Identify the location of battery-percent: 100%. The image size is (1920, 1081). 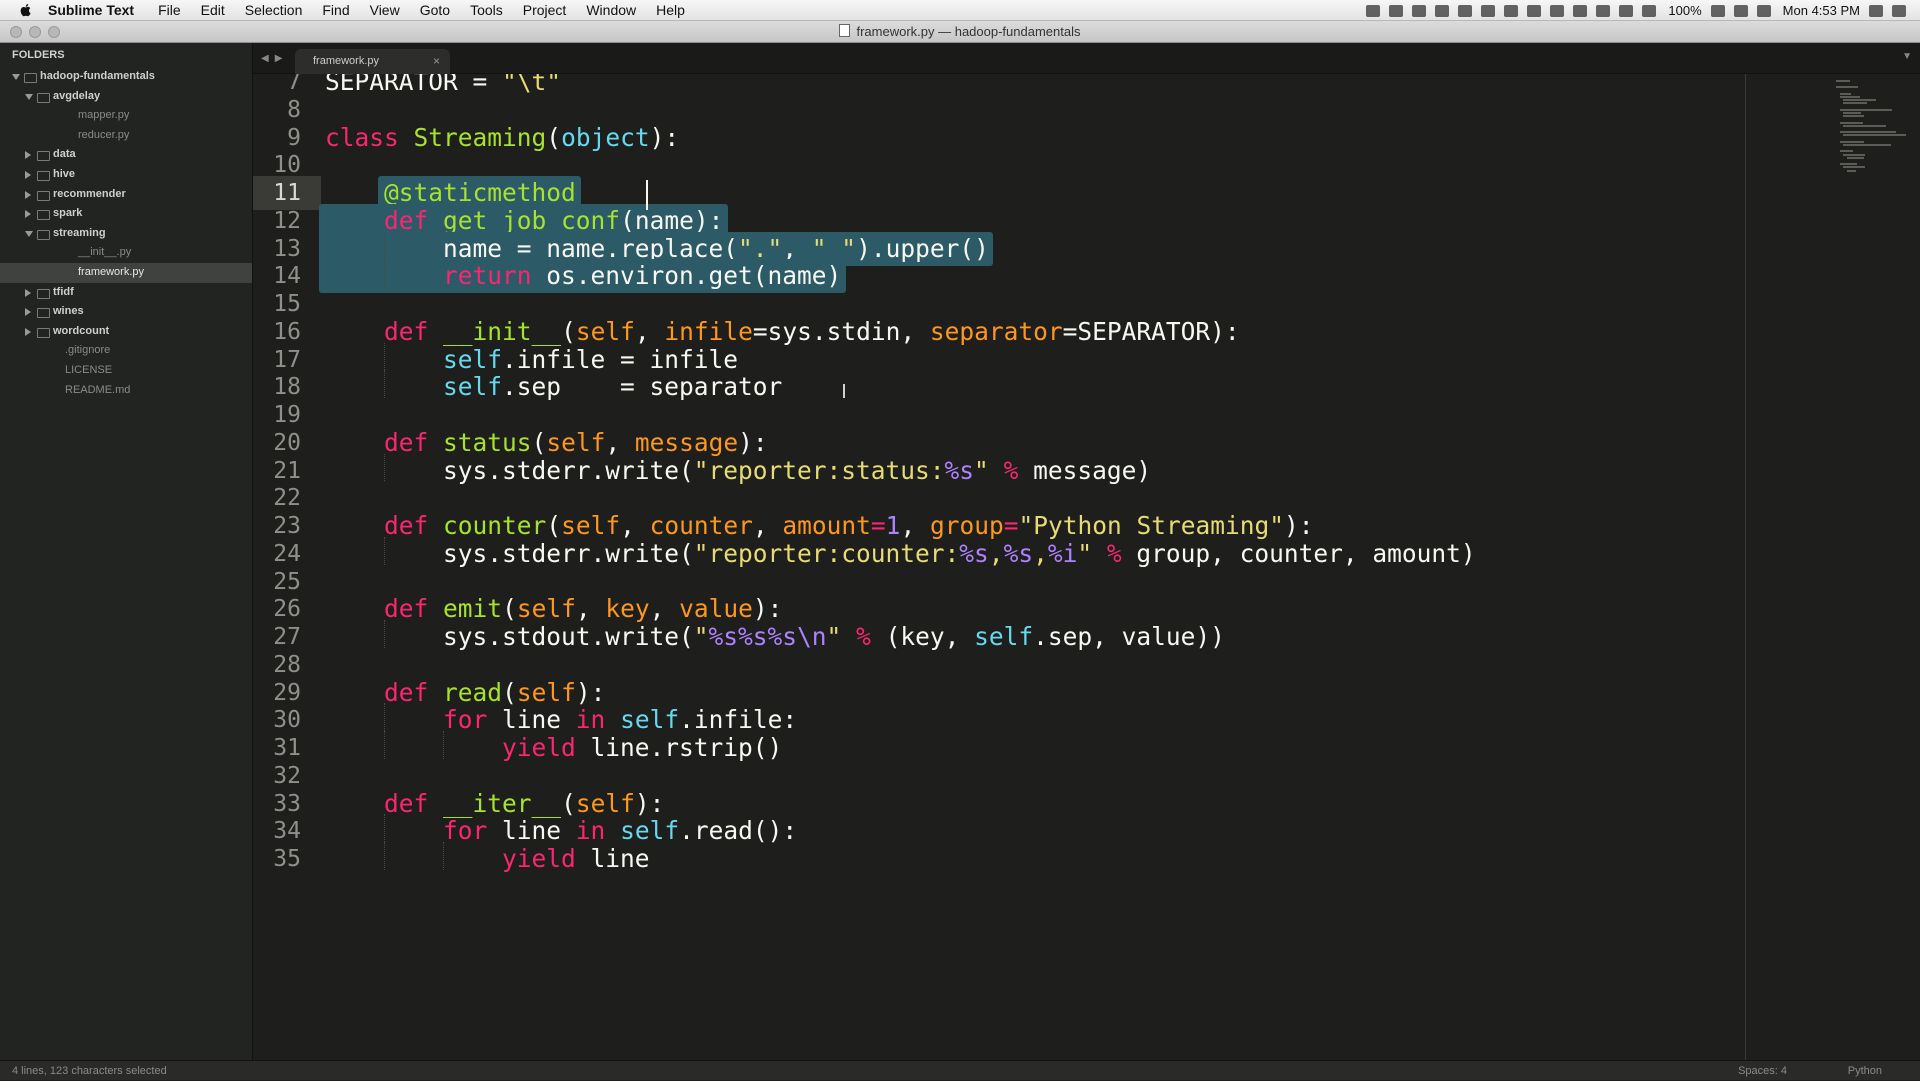
(1684, 10).